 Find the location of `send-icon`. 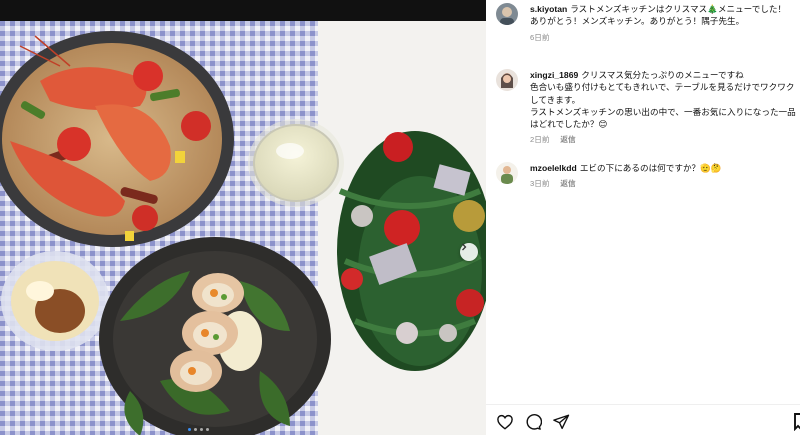

send-icon is located at coordinates (561, 422).